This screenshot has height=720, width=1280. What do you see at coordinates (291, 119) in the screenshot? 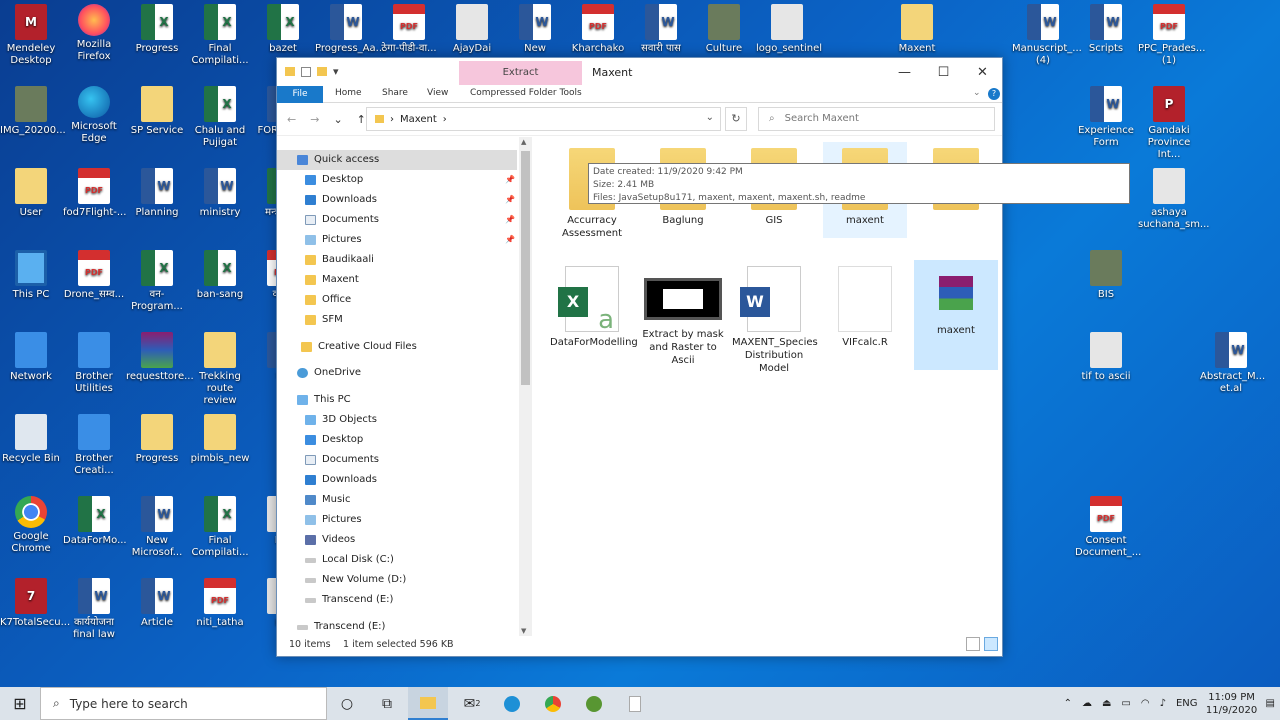
I see `back-icon: ←` at bounding box center [291, 119].